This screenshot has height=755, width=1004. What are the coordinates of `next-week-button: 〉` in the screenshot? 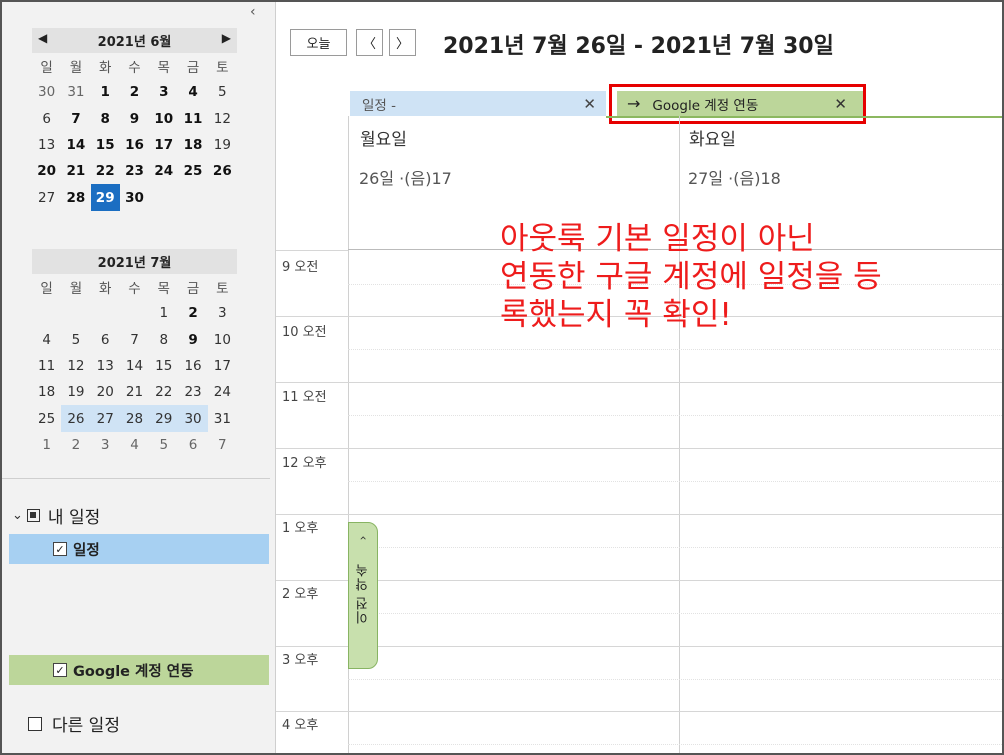 It's located at (402, 42).